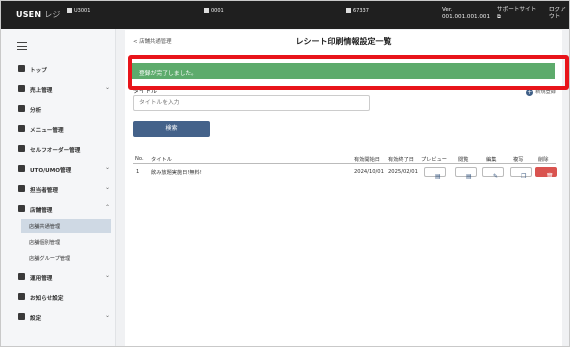 The image size is (576, 352). What do you see at coordinates (344, 159) in the screenshot?
I see `table-header: No. タイトル 有効開始日 有効終了日 プレビュー 閲覧 編集 複写 削除` at bounding box center [344, 159].